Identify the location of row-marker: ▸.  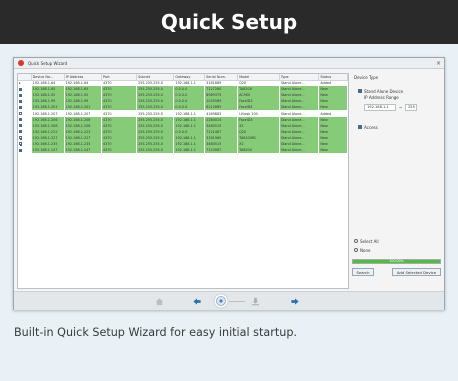
(20, 83).